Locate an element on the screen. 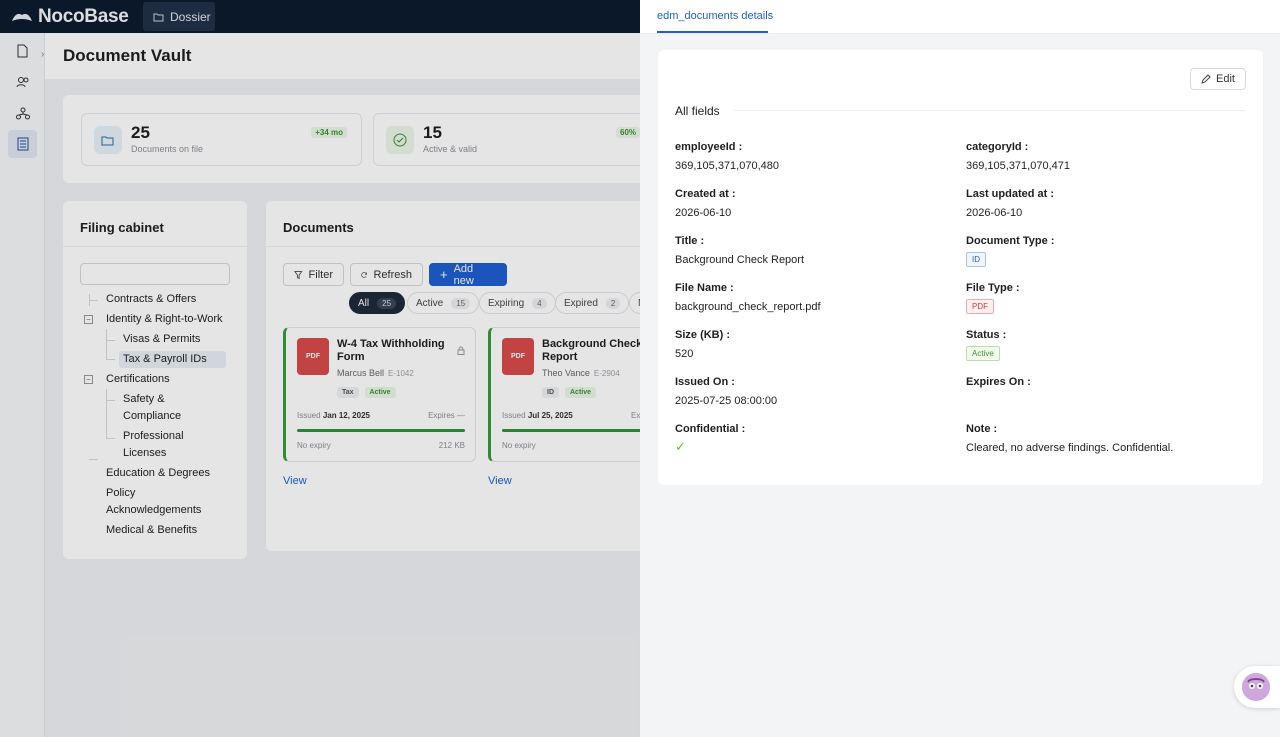  field-label-filename: File Name : is located at coordinates (704, 288).